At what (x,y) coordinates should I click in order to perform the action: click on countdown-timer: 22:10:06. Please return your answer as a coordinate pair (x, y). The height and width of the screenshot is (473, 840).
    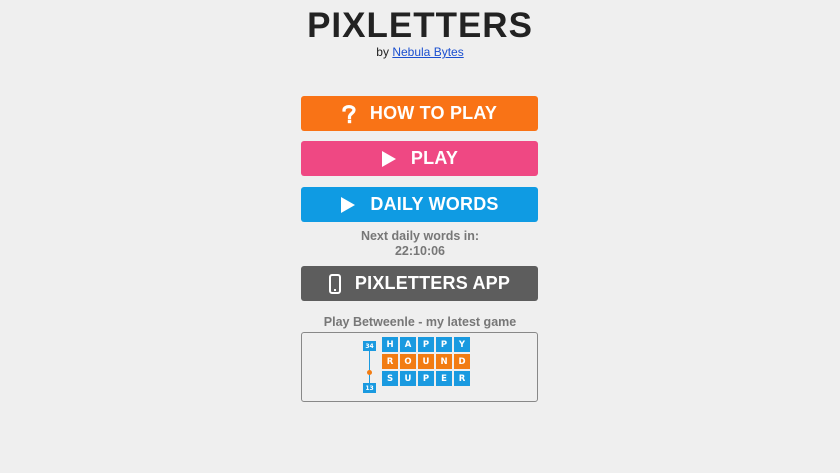
    Looking at the image, I should click on (420, 251).